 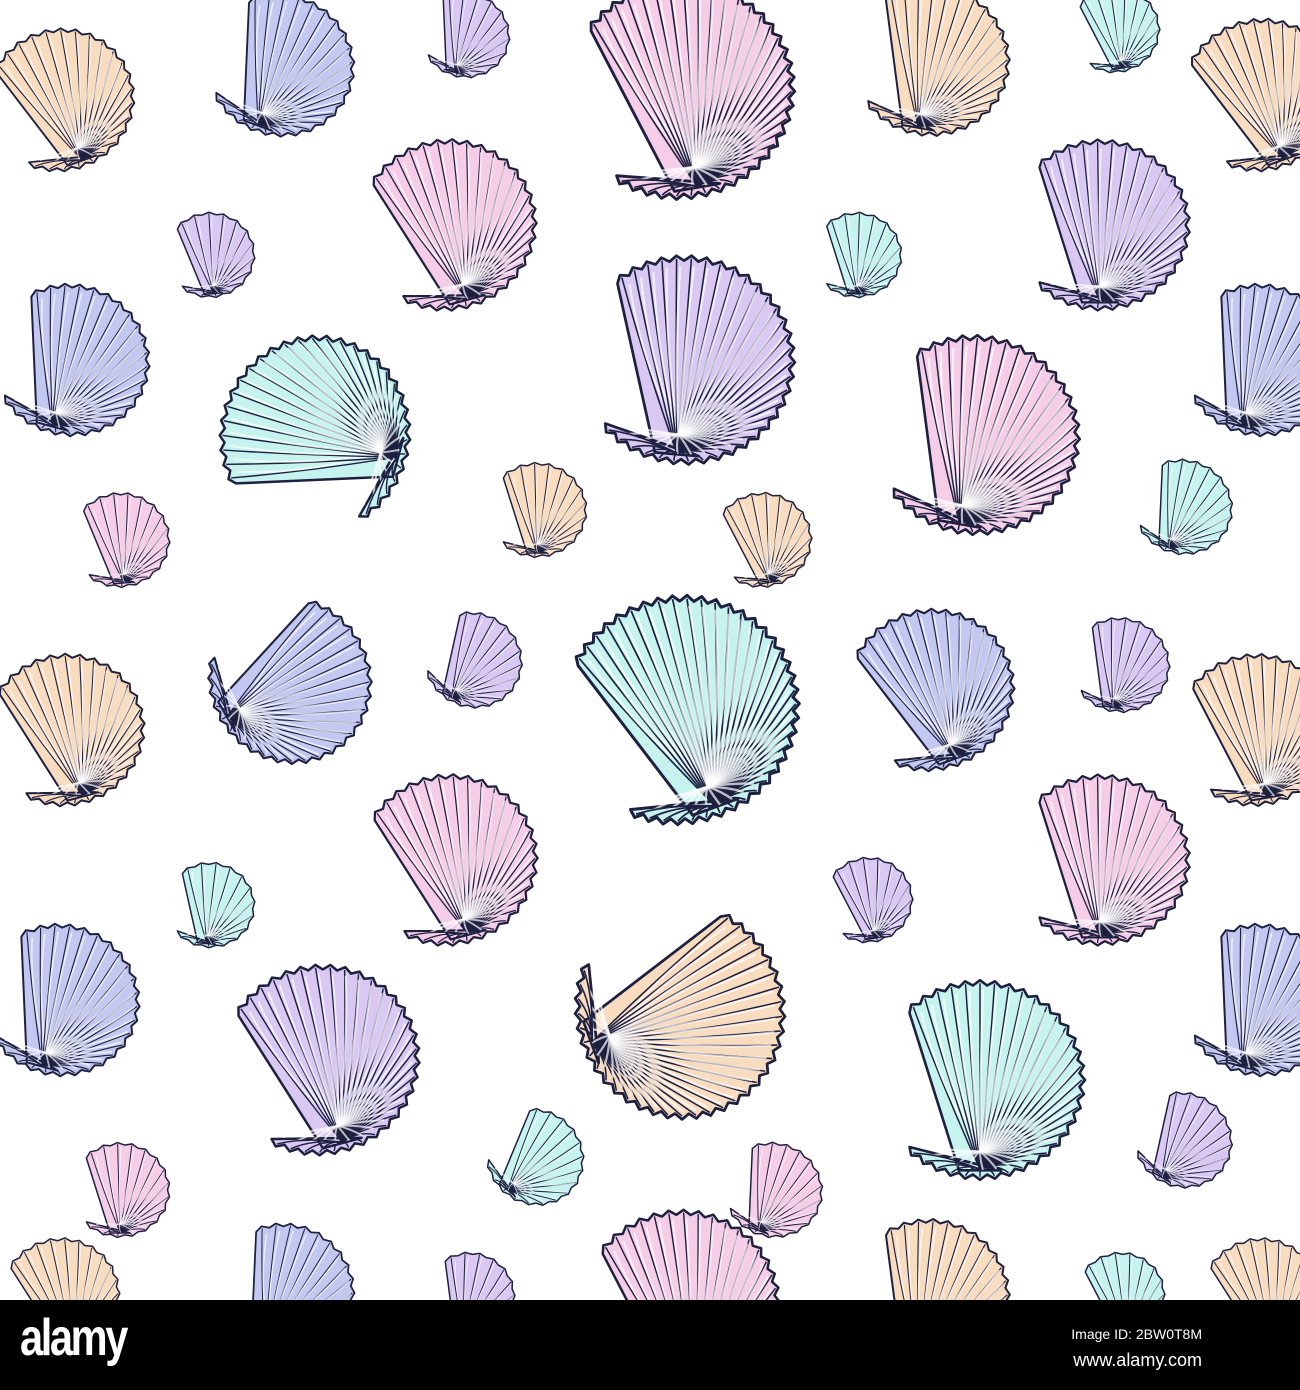 I want to click on website-link: www.alamy.com, so click(x=1137, y=1360).